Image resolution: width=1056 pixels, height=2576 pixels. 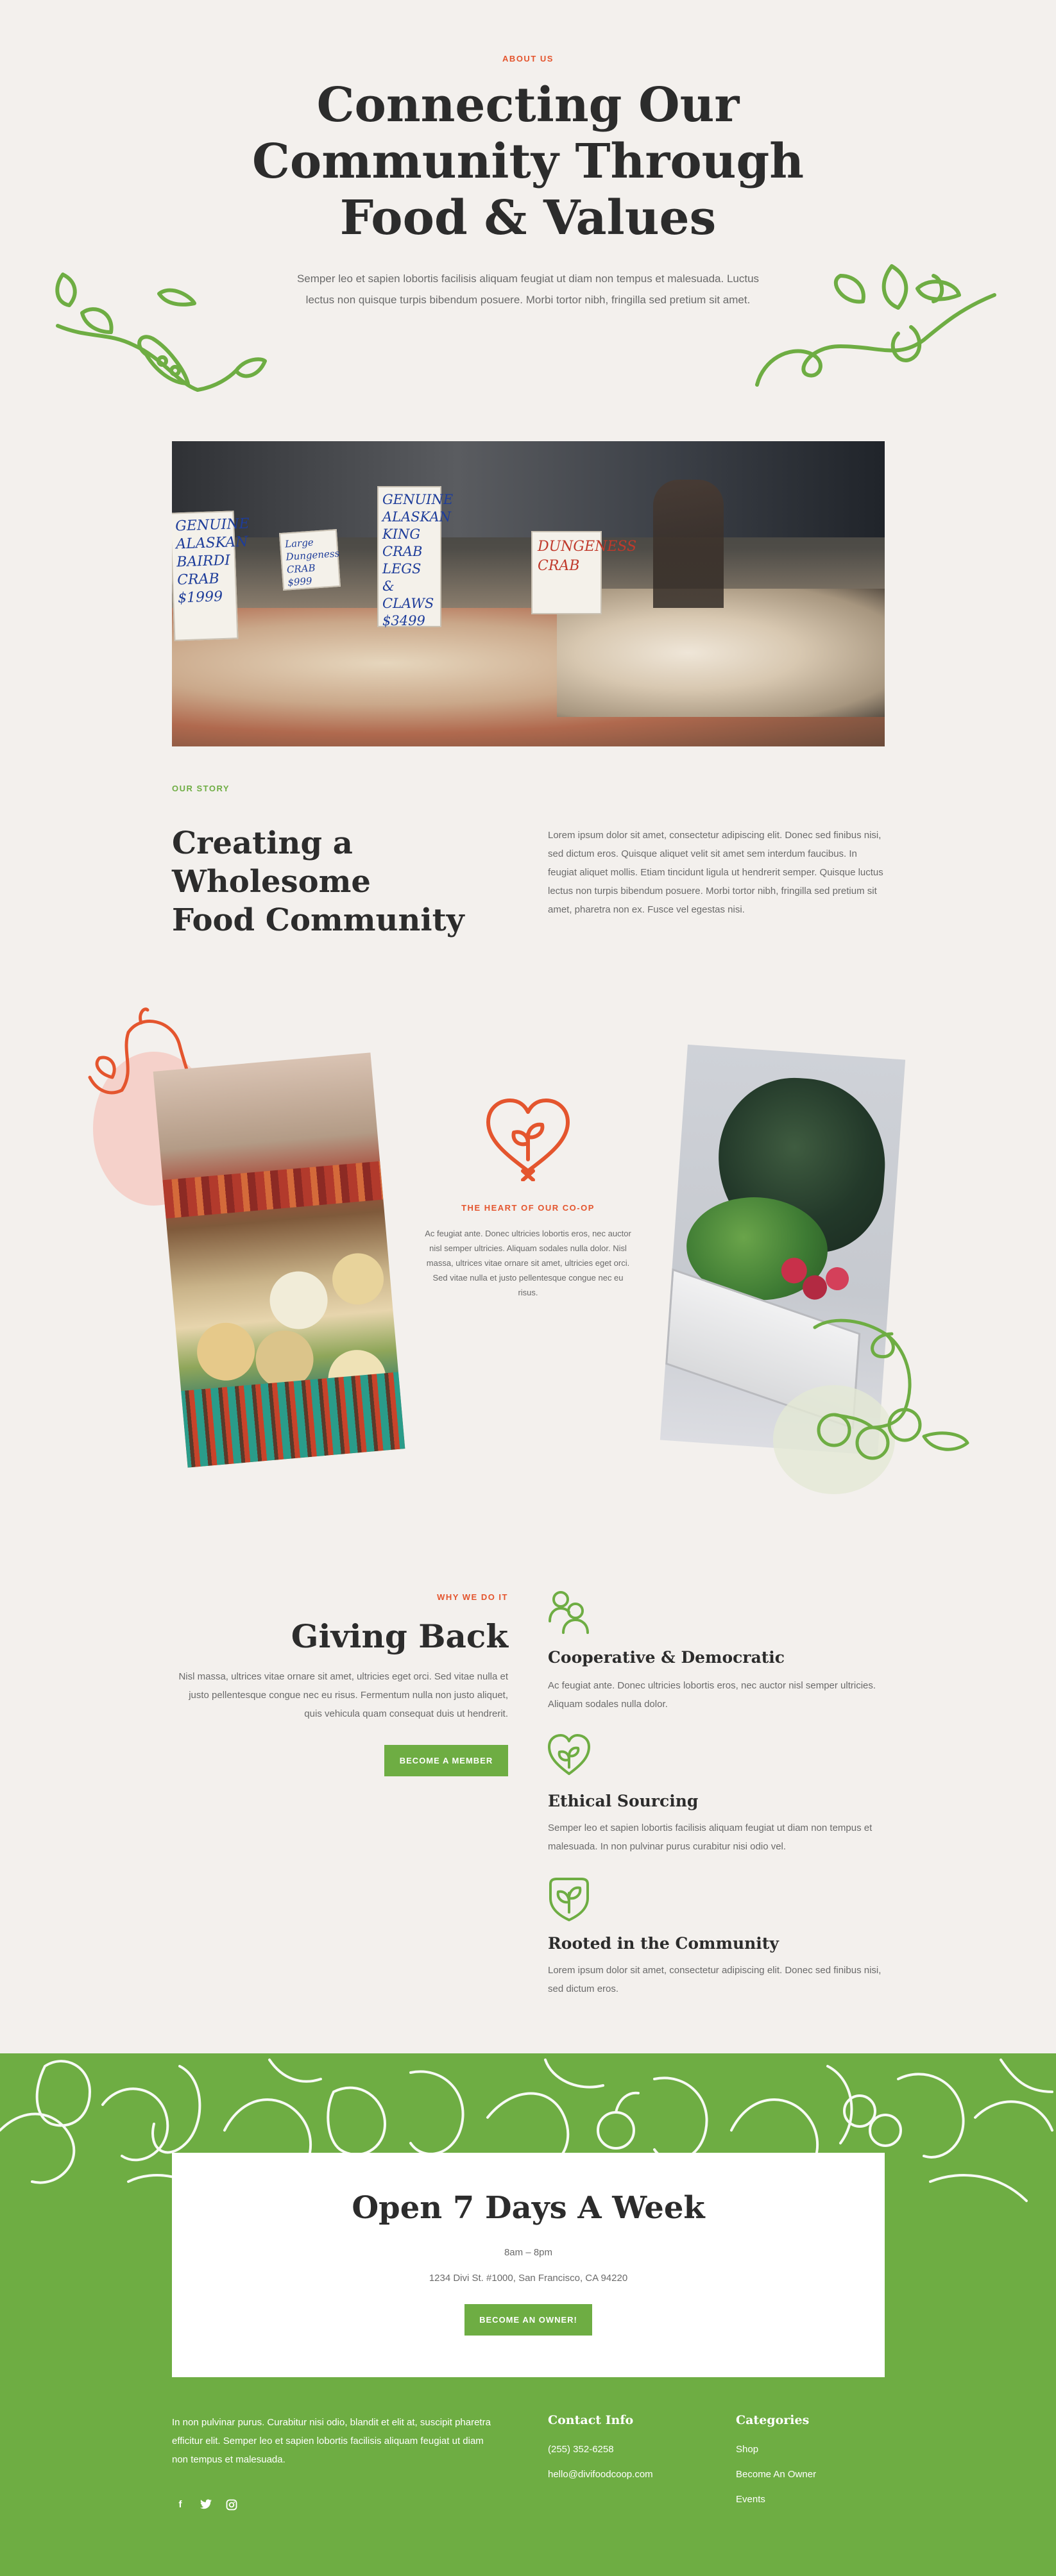 What do you see at coordinates (528, 2252) in the screenshot?
I see `hours-time: 8am – 8pm` at bounding box center [528, 2252].